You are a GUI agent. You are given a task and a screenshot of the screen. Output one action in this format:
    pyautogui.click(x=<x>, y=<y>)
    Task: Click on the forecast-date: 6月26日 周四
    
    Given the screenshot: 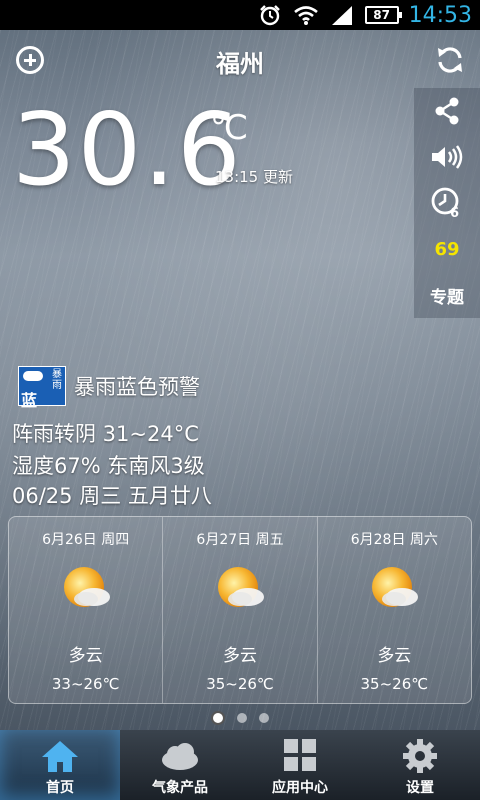 What is the action you would take?
    pyautogui.click(x=86, y=540)
    